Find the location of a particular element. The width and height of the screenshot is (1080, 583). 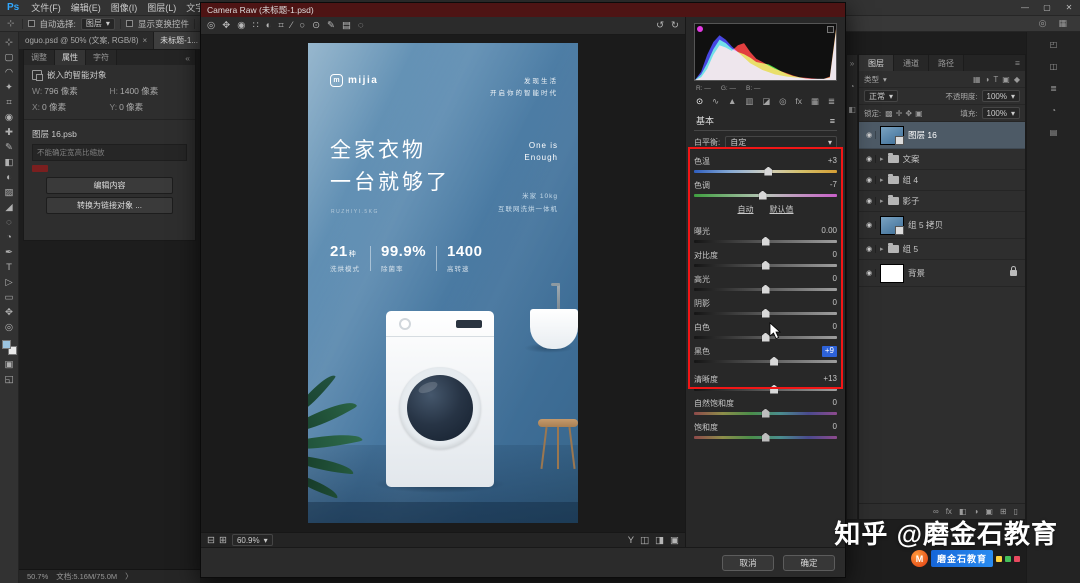

highlight-clipping-icon is located at coordinates (830, 29).